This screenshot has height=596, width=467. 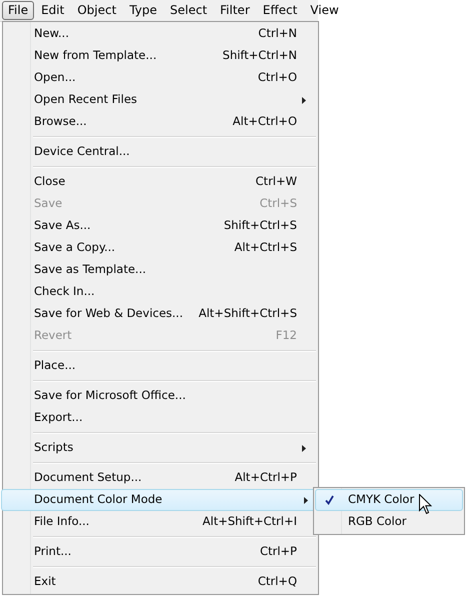 What do you see at coordinates (143, 10) in the screenshot?
I see `menu-bar-item: Type` at bounding box center [143, 10].